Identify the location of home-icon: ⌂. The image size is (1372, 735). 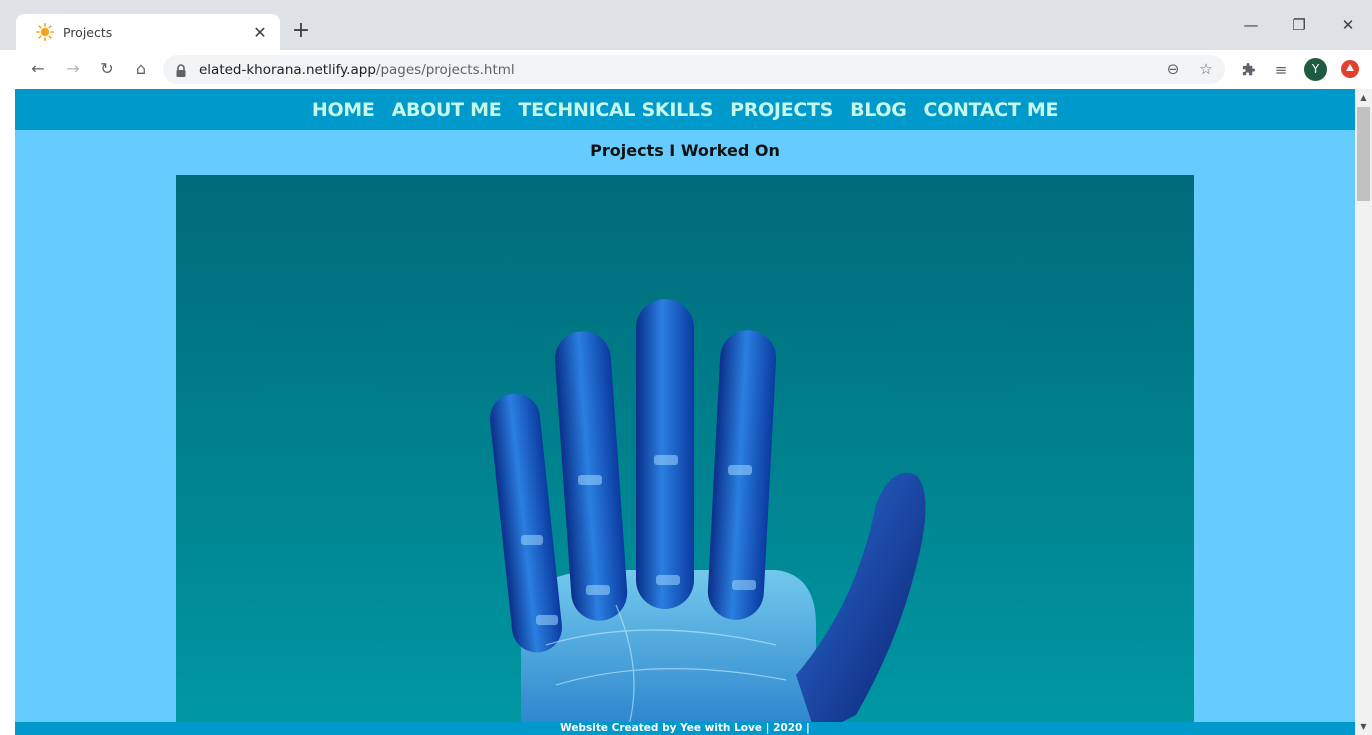
(141, 69).